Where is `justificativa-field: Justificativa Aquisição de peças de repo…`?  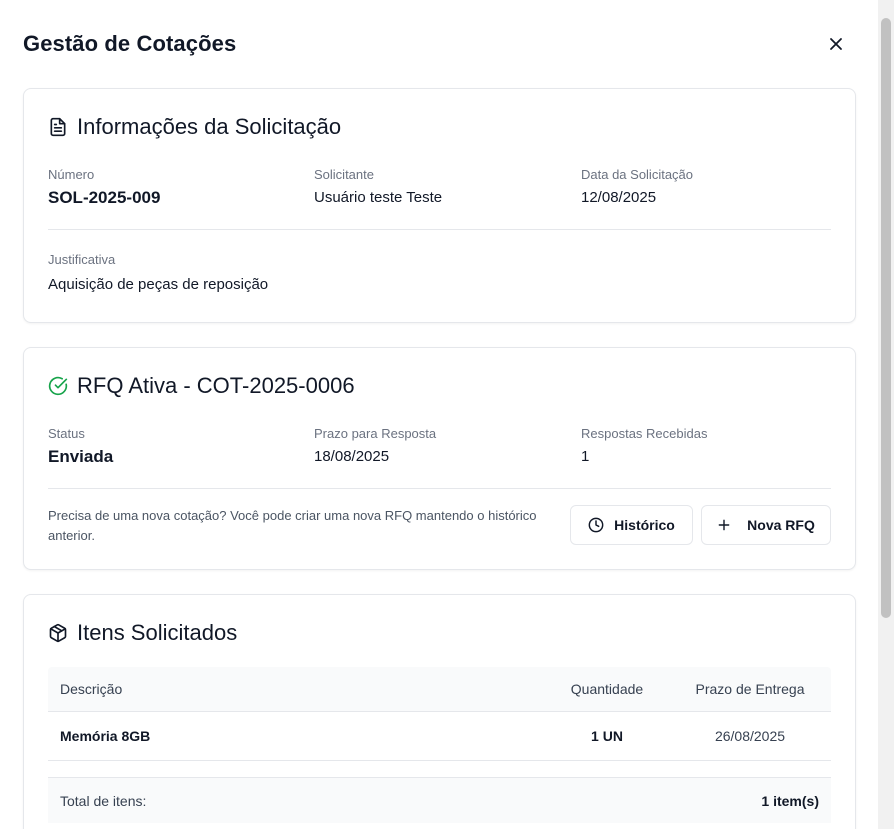
justificativa-field: Justificativa Aquisição de peças de repo… is located at coordinates (158, 272).